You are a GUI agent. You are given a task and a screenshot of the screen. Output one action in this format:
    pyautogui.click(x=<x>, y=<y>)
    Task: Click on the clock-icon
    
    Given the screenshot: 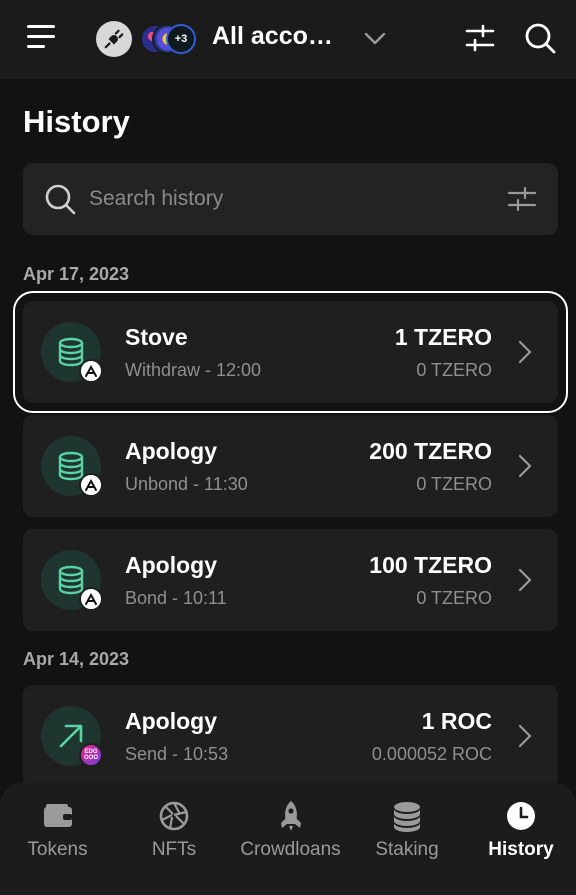 What is the action you would take?
    pyautogui.click(x=521, y=816)
    